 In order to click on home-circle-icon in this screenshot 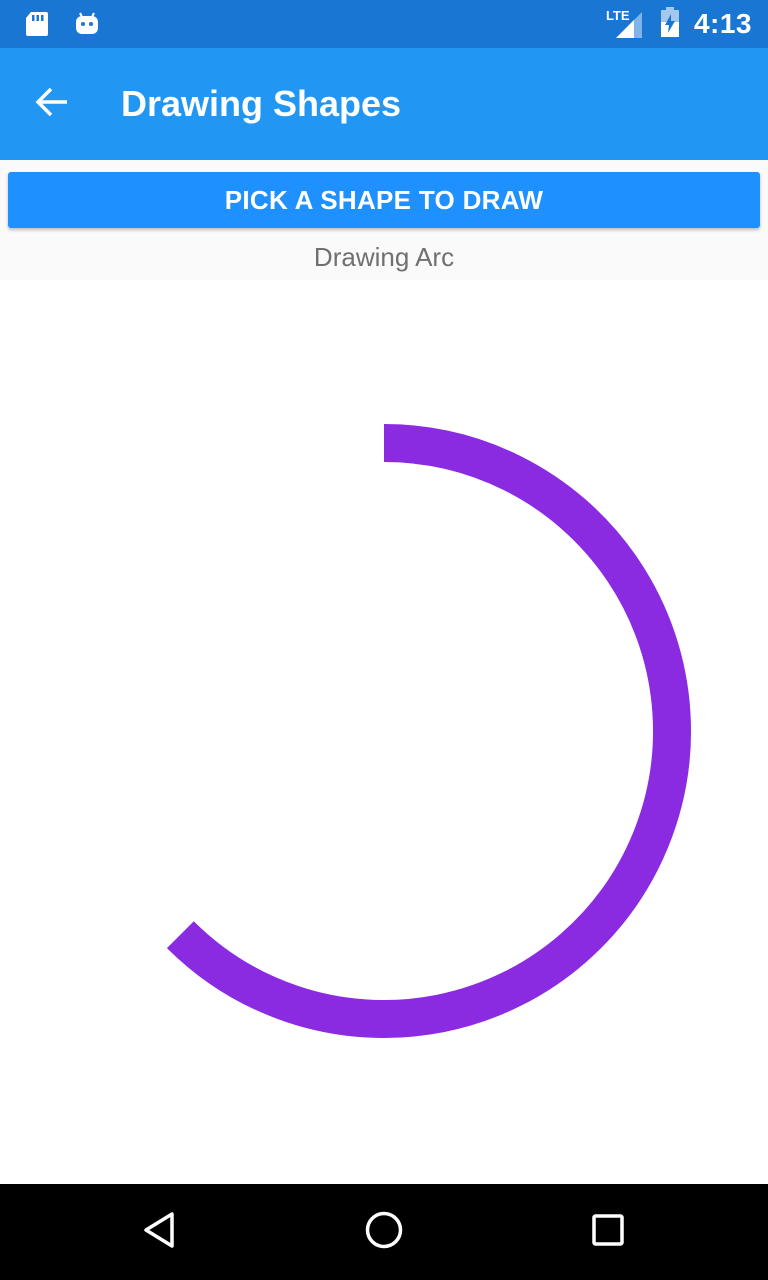, I will do `click(384, 1232)`.